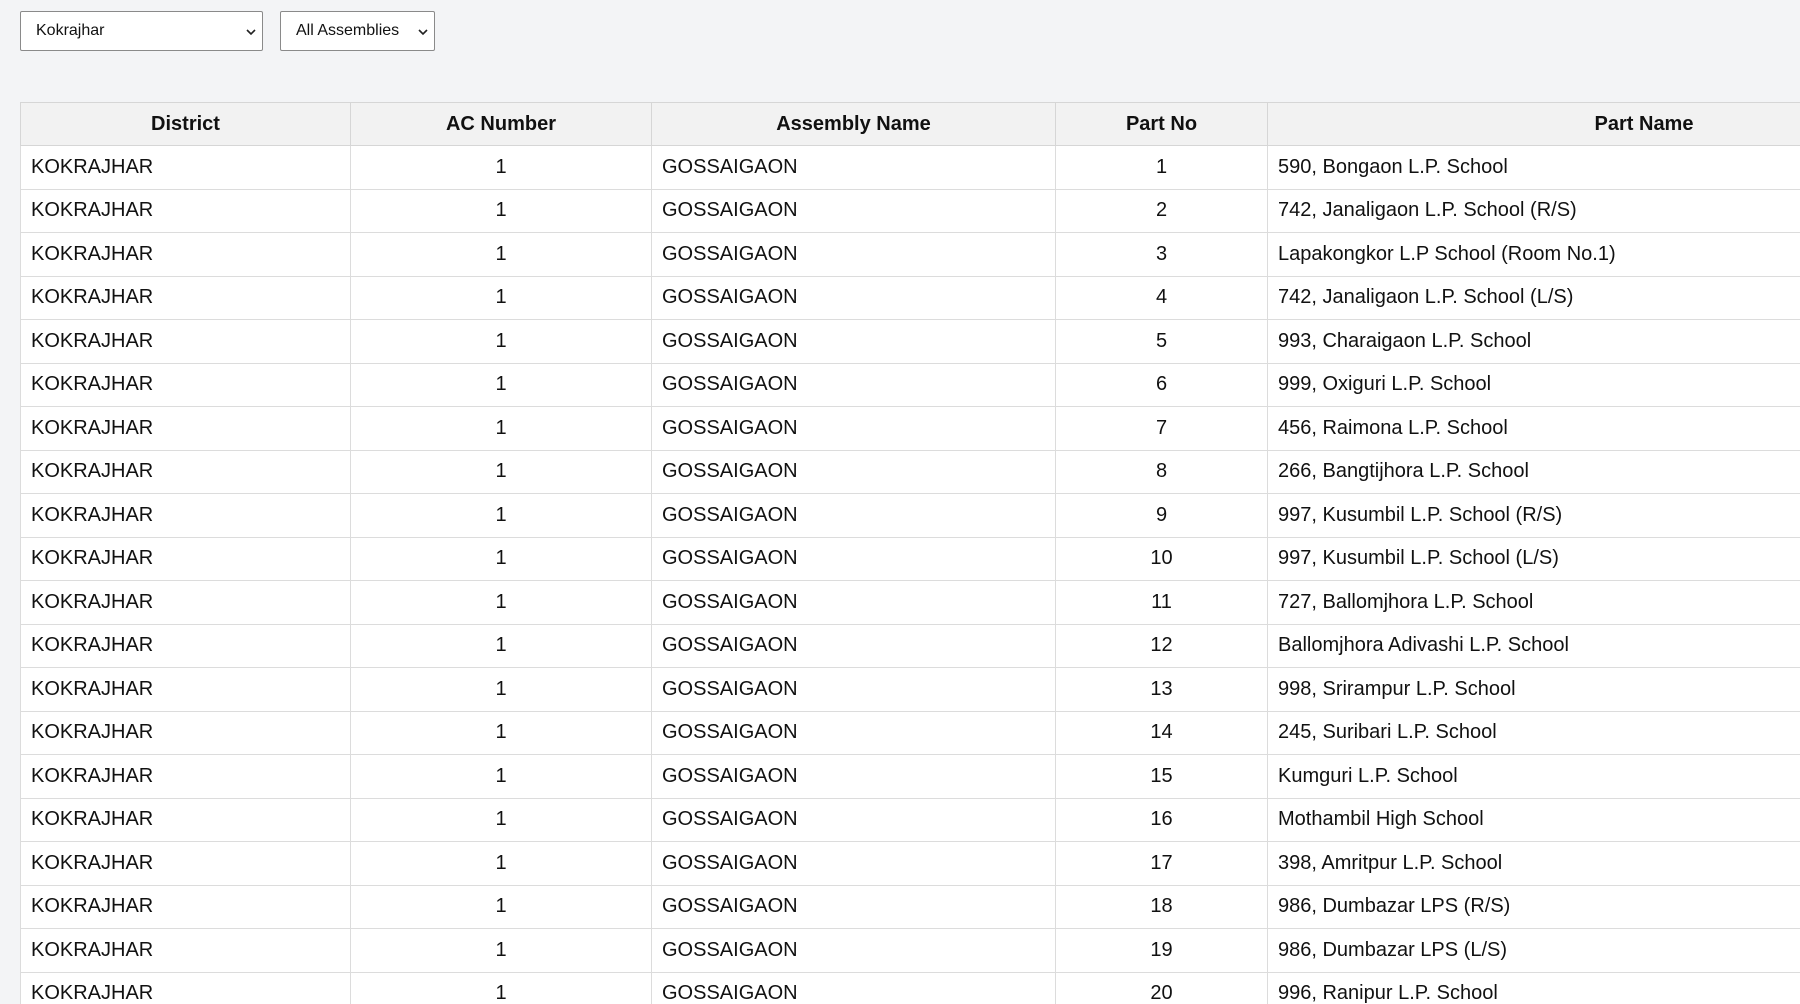 The height and width of the screenshot is (1004, 1800). Describe the element at coordinates (1533, 689) in the screenshot. I see `part-name-cell: 998, Srirampur L.P. School` at that location.